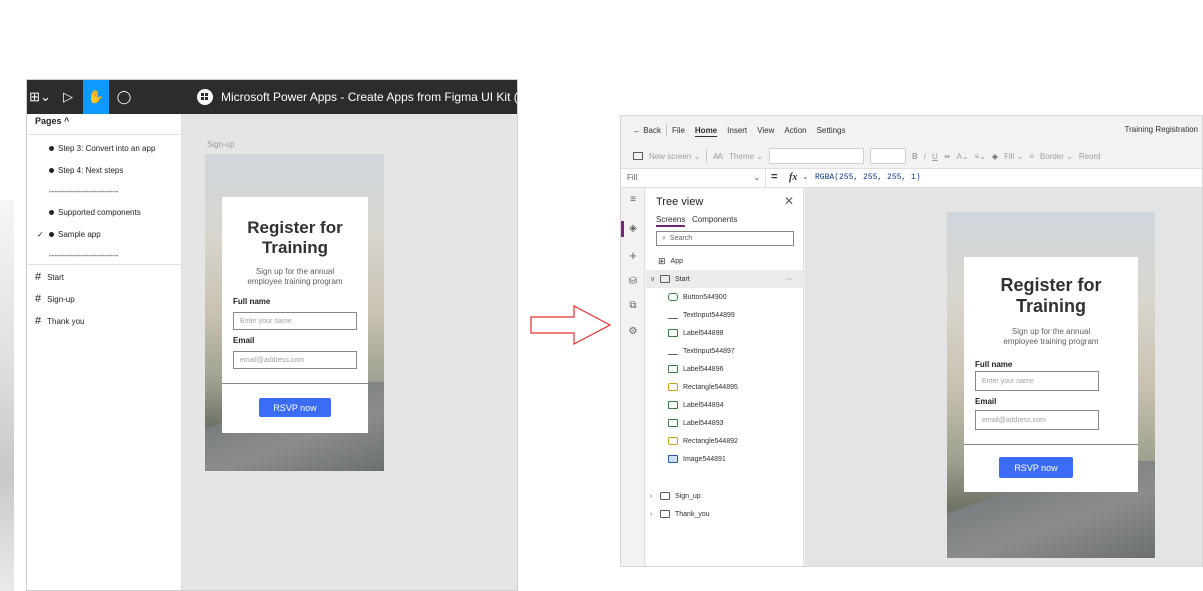 The image size is (1203, 591). I want to click on tree-item-thank-you-screen: › Thank_you, so click(724, 514).